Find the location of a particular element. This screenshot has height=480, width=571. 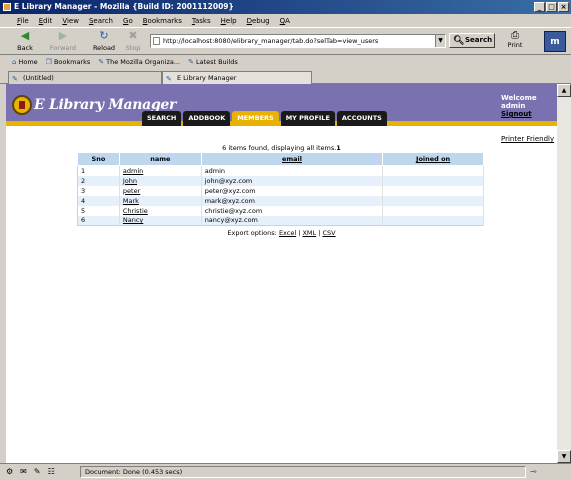

column-sno: Sno is located at coordinates (98, 159).